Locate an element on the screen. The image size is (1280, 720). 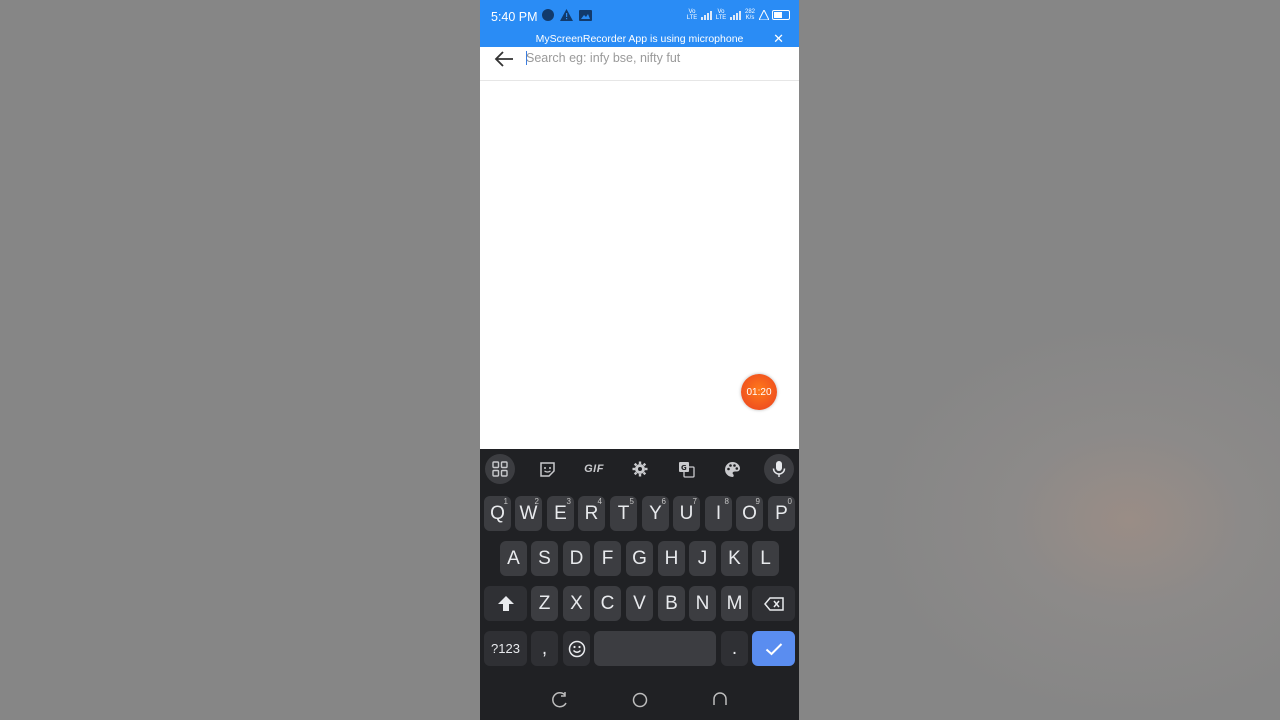
key-a: A is located at coordinates (513, 558).